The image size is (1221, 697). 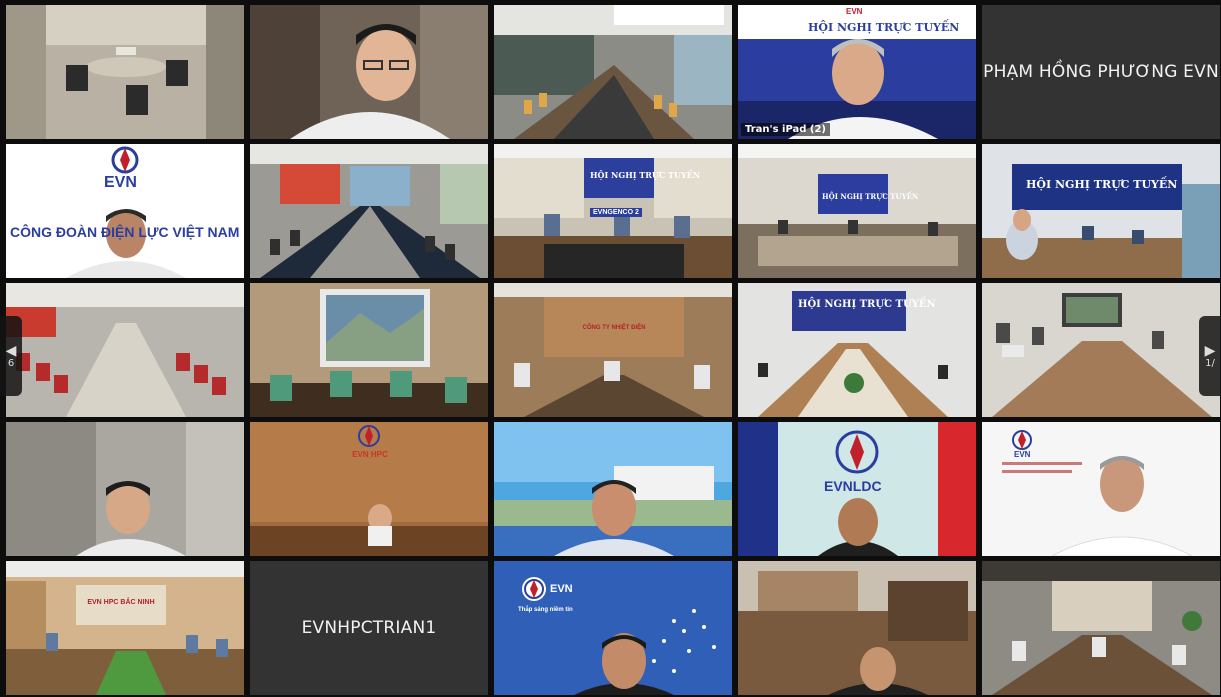 What do you see at coordinates (614, 328) in the screenshot?
I see `company-sign: CÔNG TY NHIỆT ĐIỆN` at bounding box center [614, 328].